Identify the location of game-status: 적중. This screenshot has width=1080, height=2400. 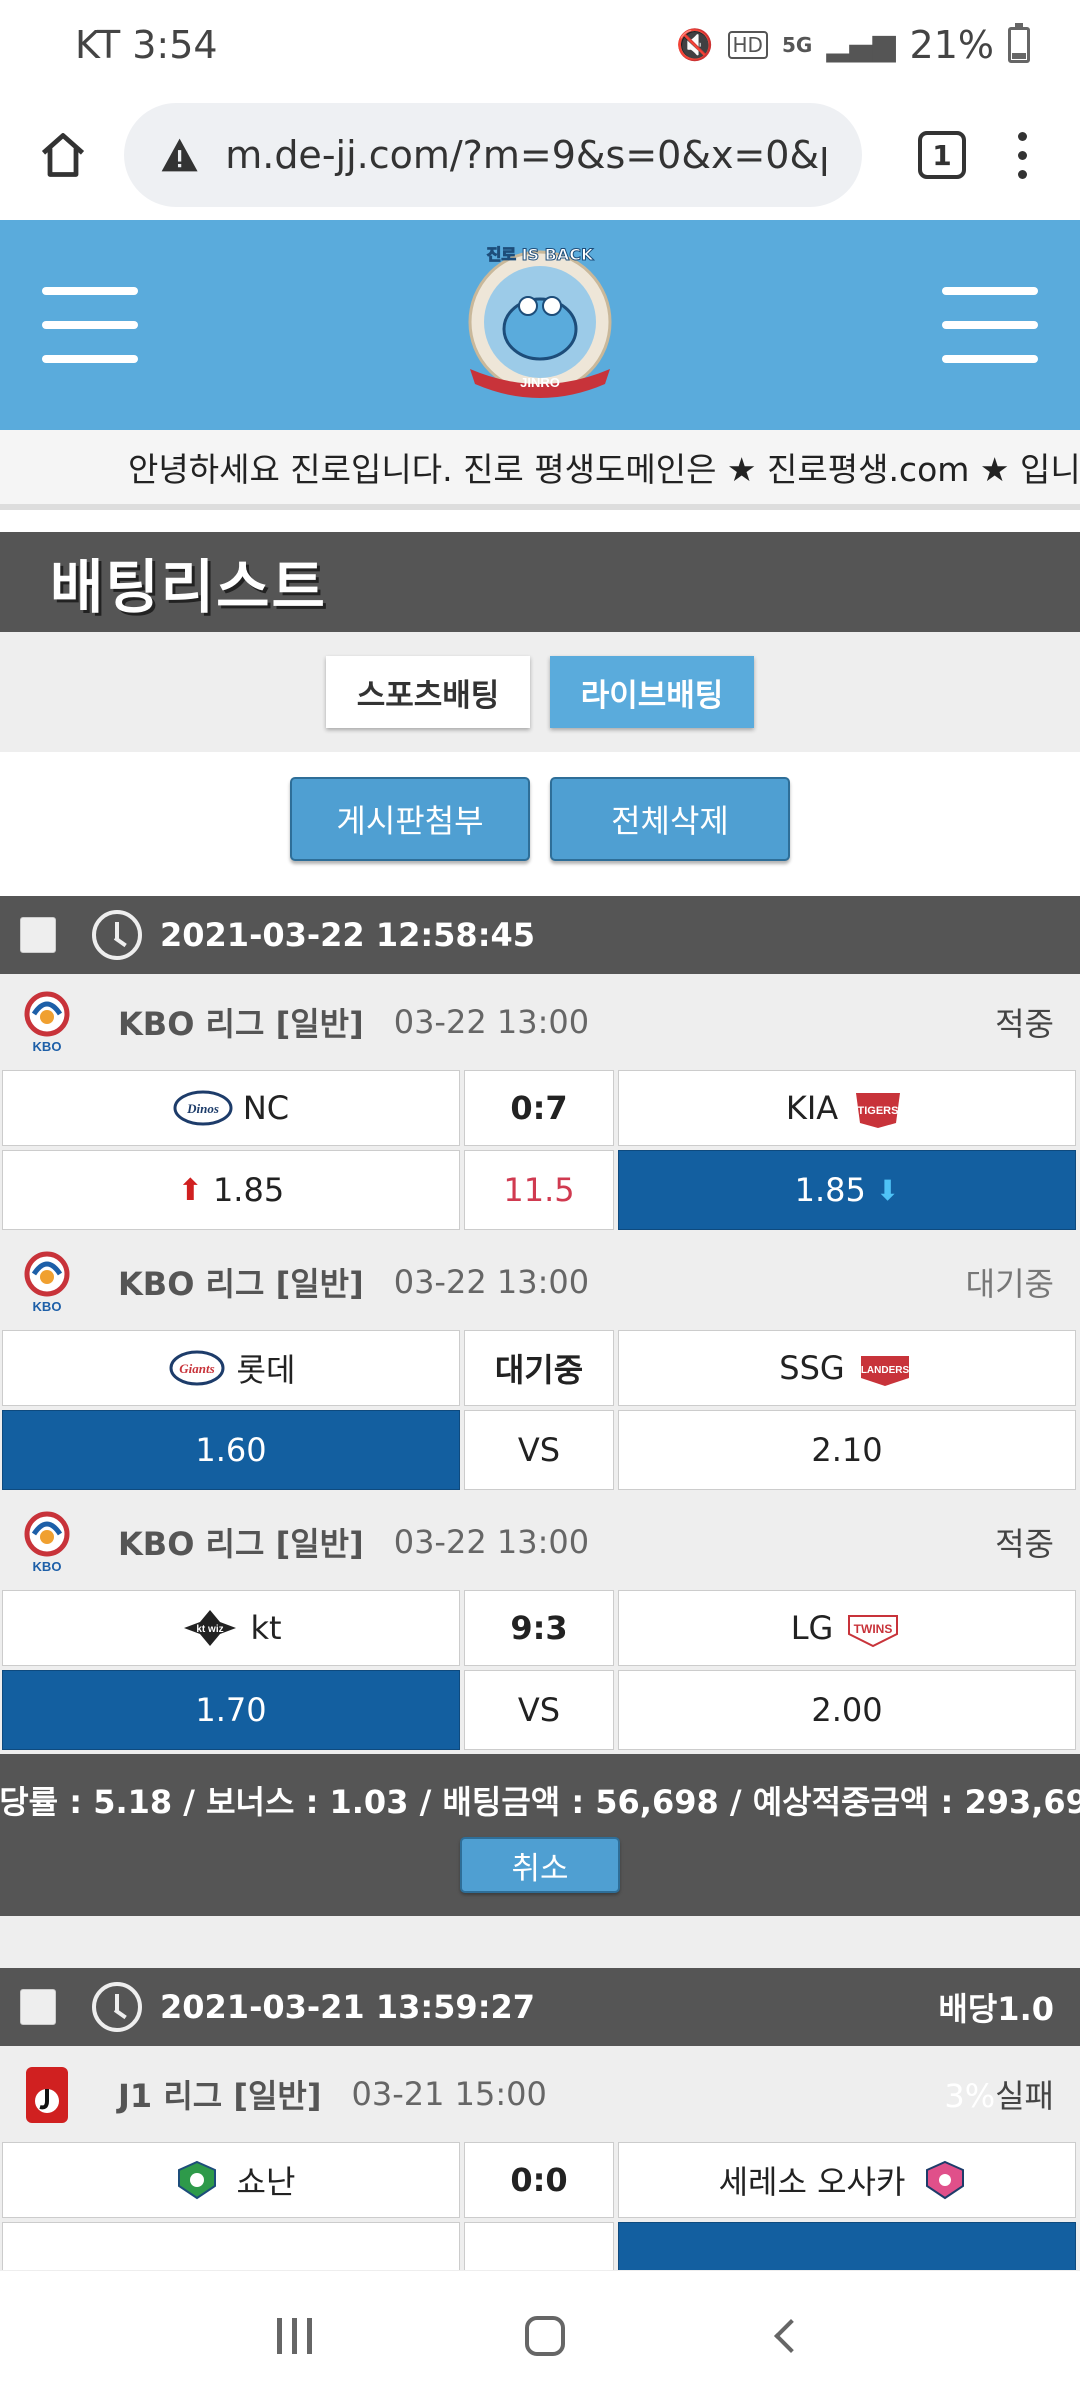
(1024, 1024).